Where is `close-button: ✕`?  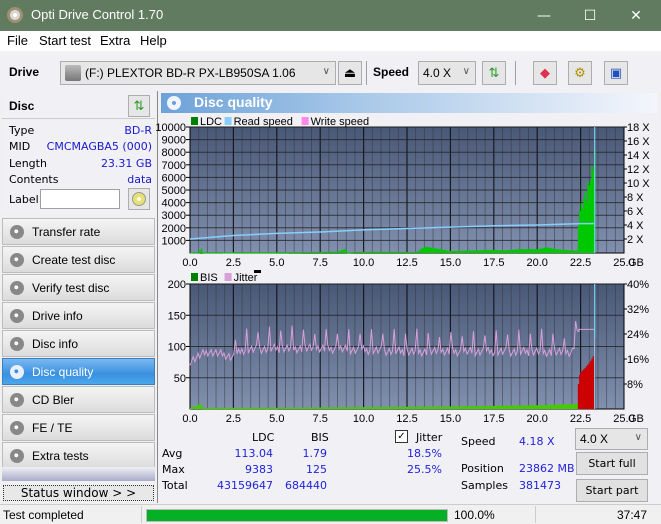 close-button: ✕ is located at coordinates (636, 15).